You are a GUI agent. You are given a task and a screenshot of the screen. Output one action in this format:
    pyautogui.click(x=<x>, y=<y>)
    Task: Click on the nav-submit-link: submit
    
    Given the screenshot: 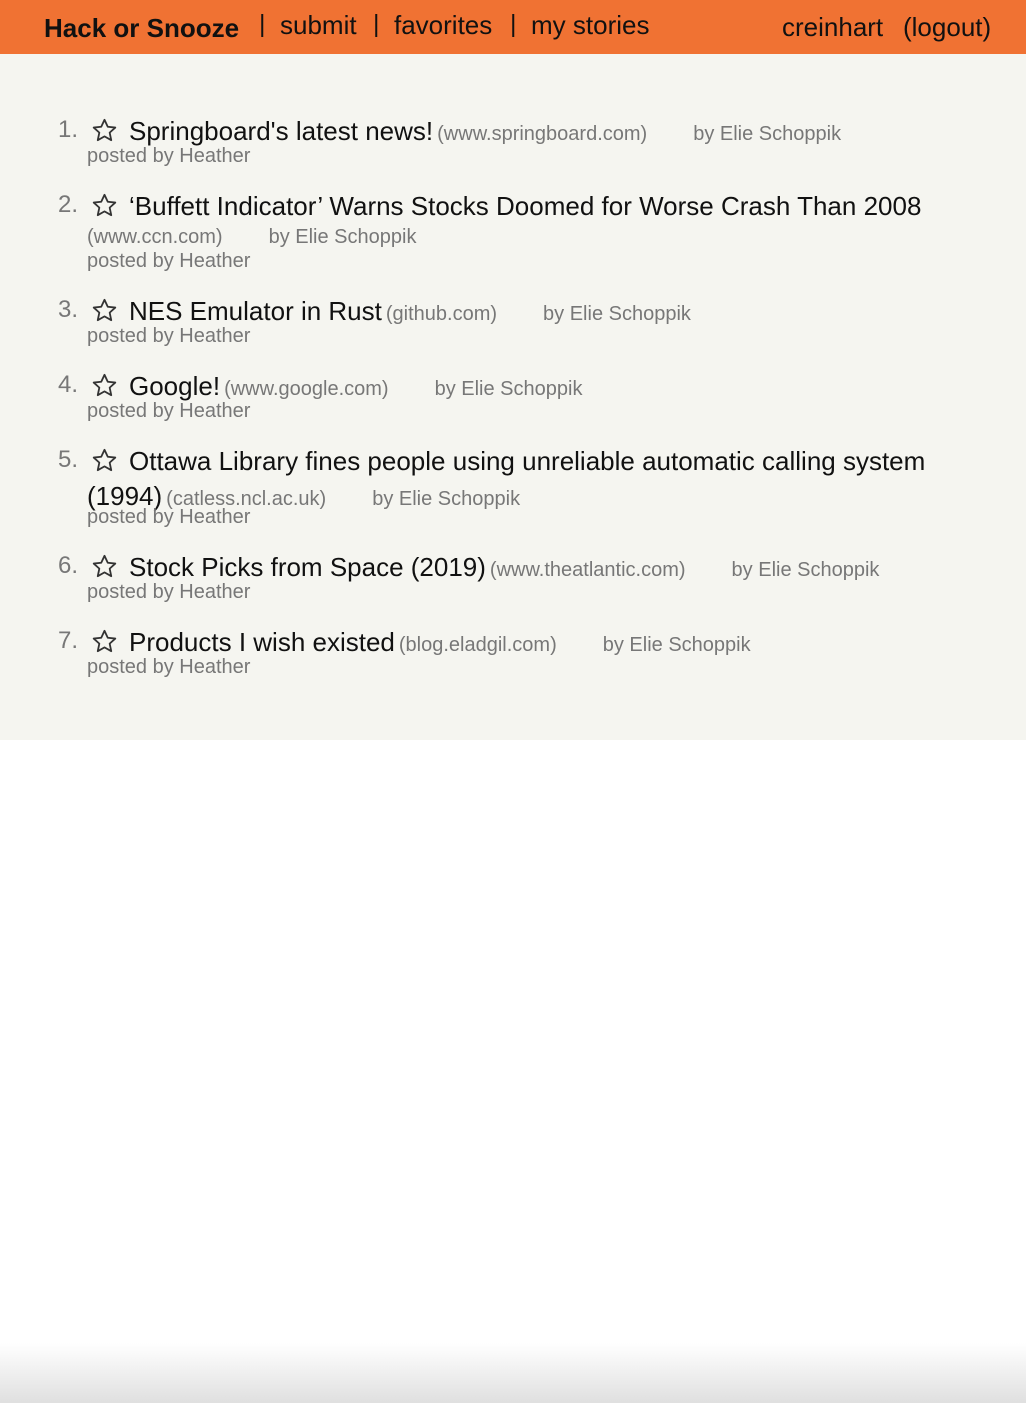 What is the action you would take?
    pyautogui.click(x=318, y=25)
    